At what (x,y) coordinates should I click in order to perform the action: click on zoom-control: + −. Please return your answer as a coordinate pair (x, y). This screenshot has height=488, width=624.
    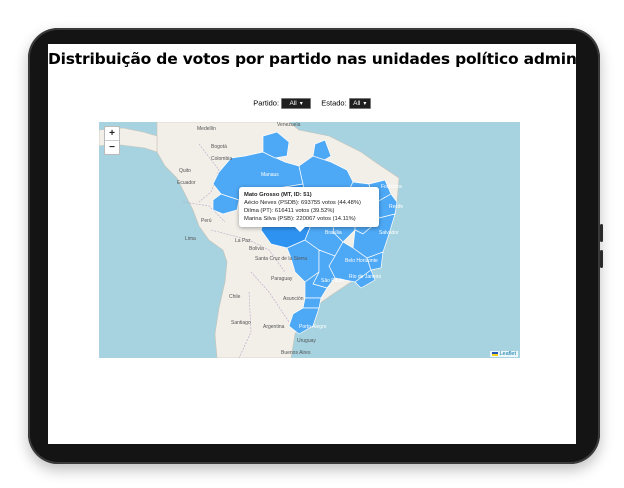
    Looking at the image, I should click on (112, 140).